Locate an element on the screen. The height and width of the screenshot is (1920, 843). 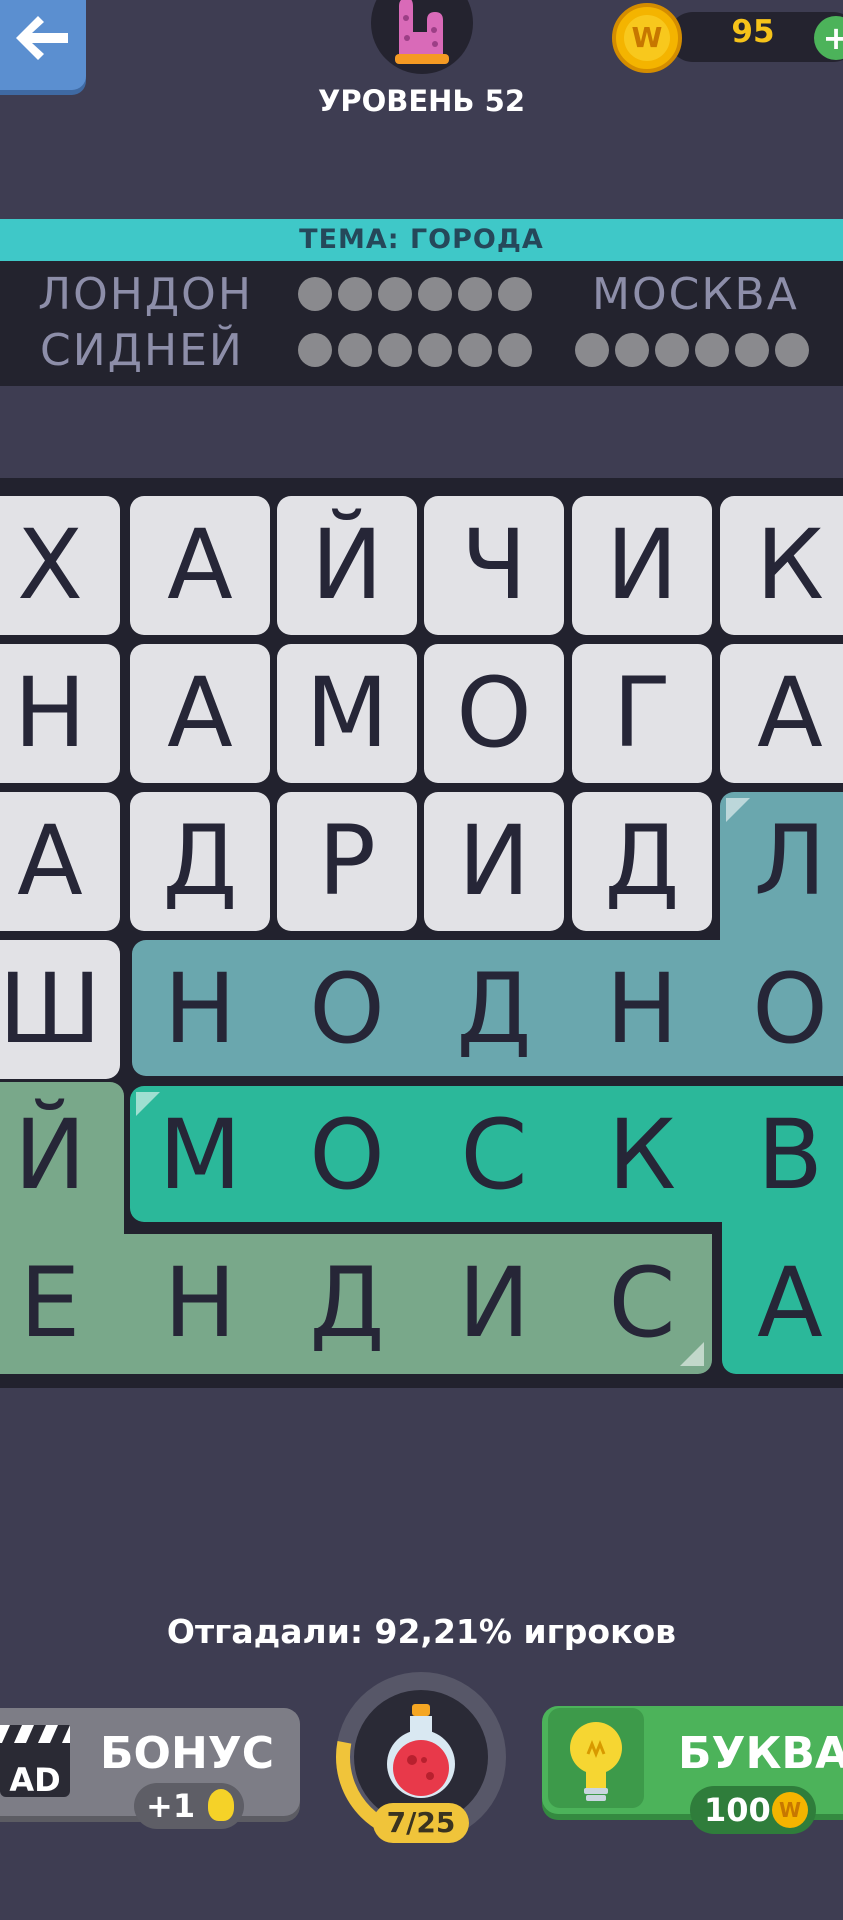
letter-cost: 100 W is located at coordinates (753, 1810).